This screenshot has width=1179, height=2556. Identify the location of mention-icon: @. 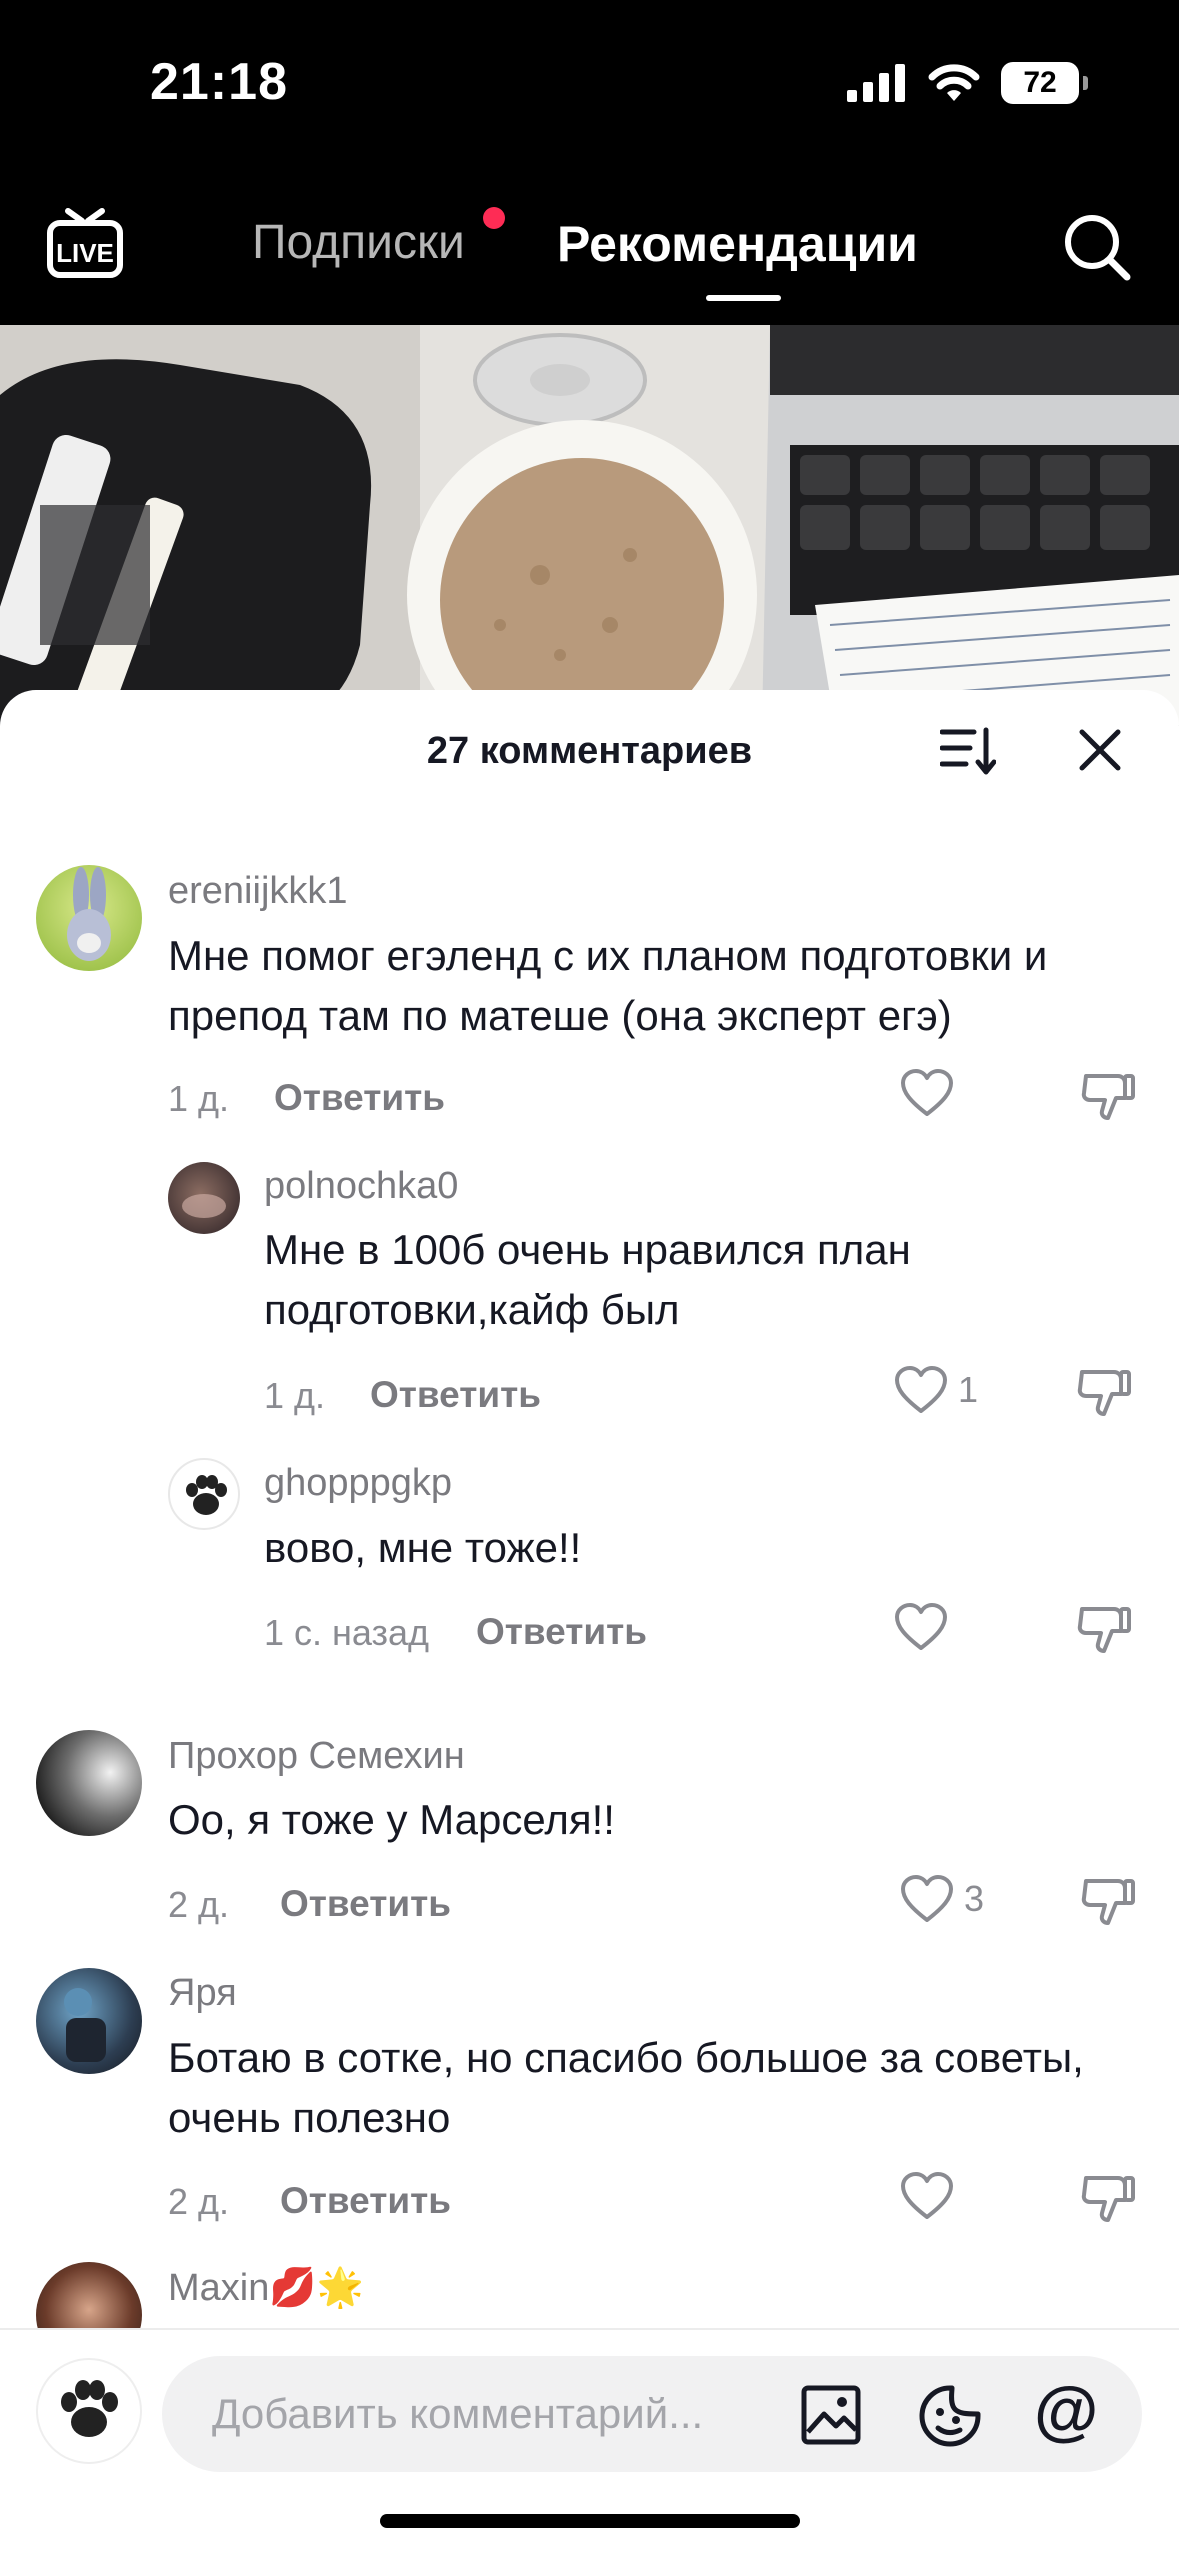
(1066, 2410).